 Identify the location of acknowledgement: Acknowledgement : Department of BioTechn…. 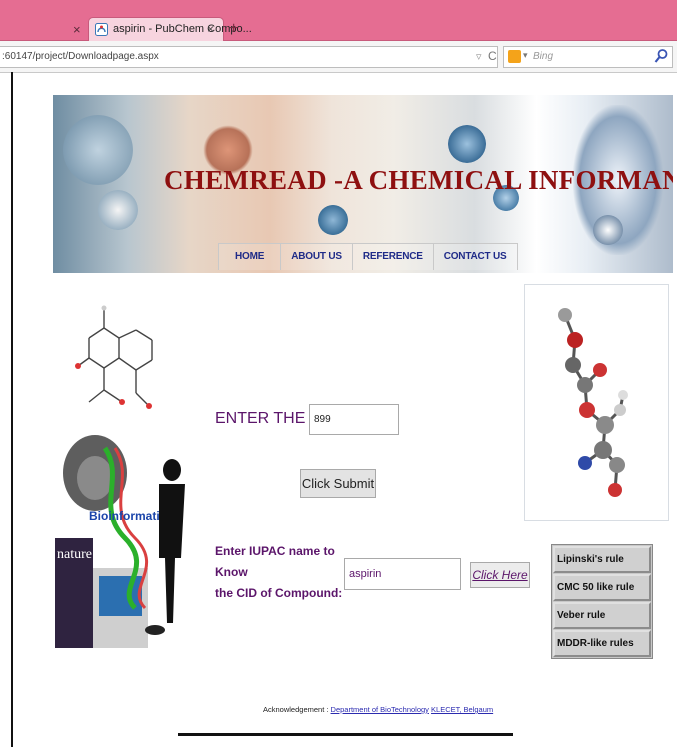
(378, 709).